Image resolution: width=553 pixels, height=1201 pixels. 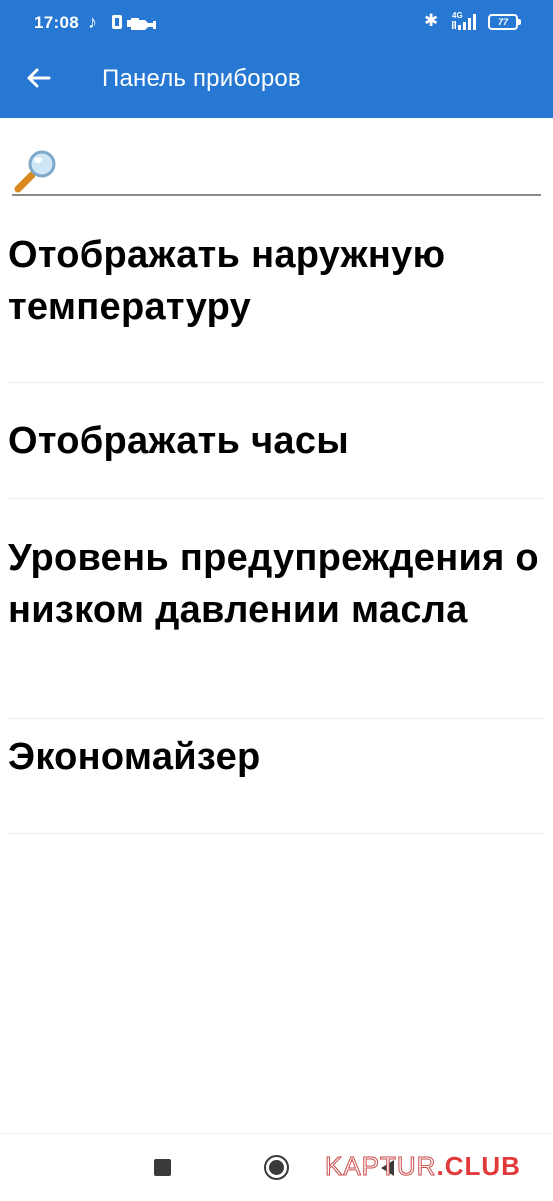 I want to click on divider, so click(x=276, y=833).